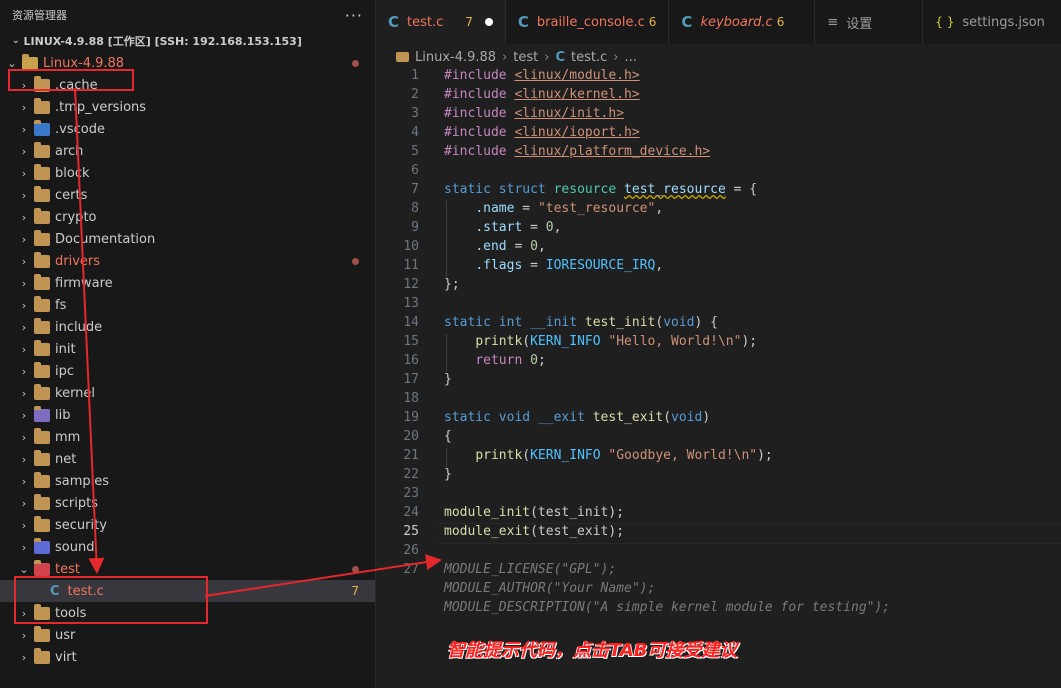 This screenshot has height=688, width=1061. What do you see at coordinates (187, 371) in the screenshot?
I see `tree-item: › ipc` at bounding box center [187, 371].